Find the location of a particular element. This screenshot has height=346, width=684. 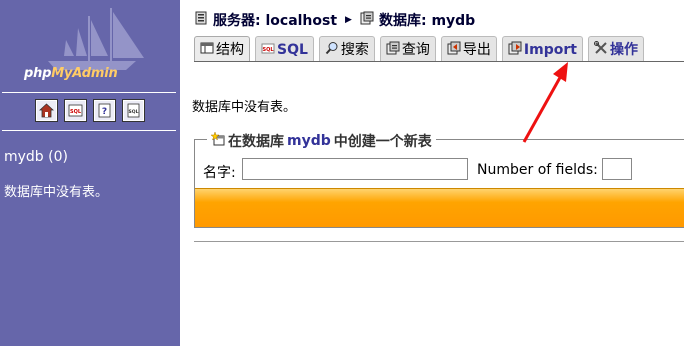

structure-icon is located at coordinates (207, 50).